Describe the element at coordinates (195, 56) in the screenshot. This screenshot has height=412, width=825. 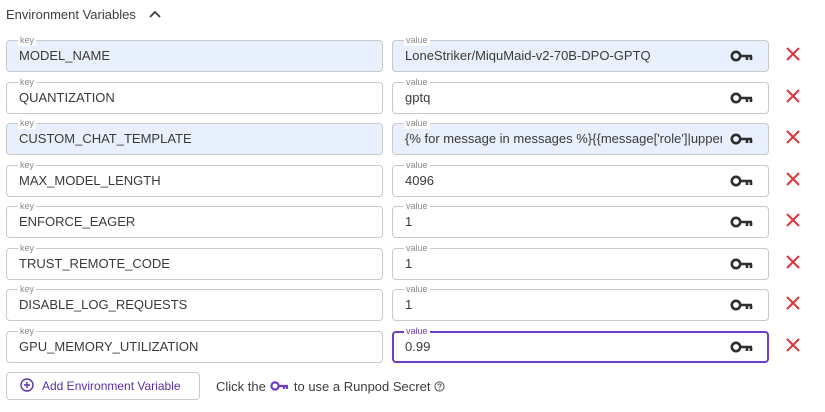
I see `env-key-text: MODEL_NAME` at that location.